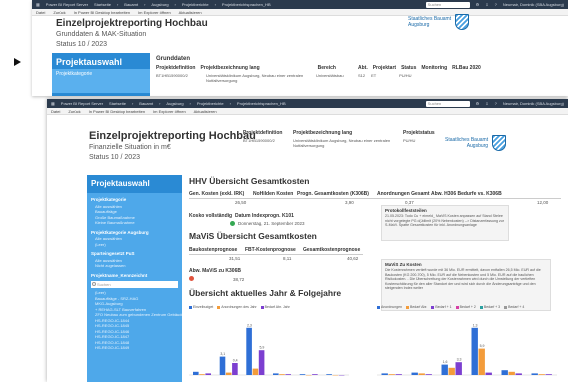 The image size is (568, 382). What do you see at coordinates (439, 22) in the screenshot?
I see `back-bauamt-logo: Staatliches Bauamt Augsburg` at bounding box center [439, 22].